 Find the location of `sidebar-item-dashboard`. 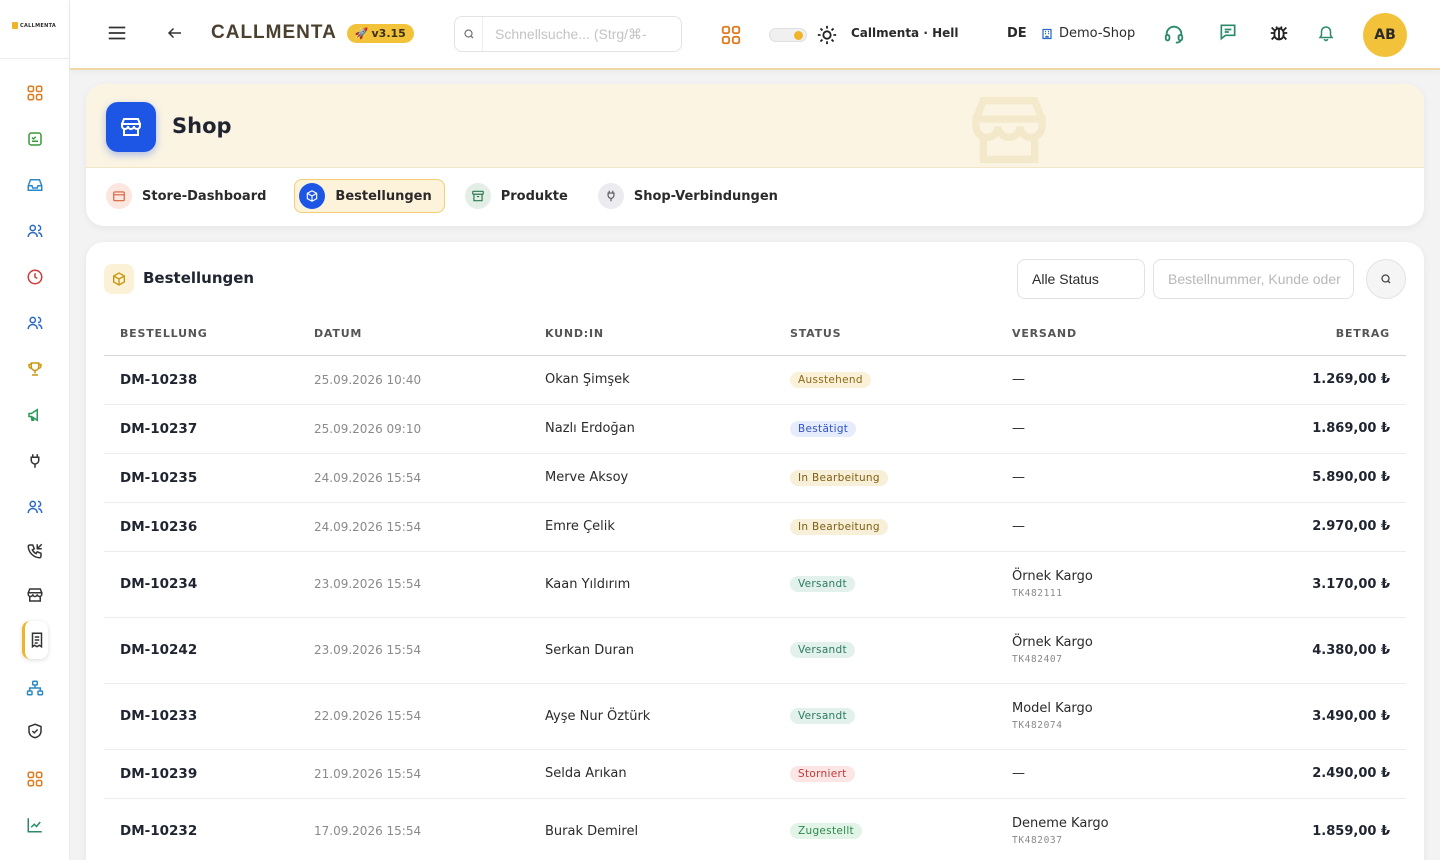

sidebar-item-dashboard is located at coordinates (35, 93).